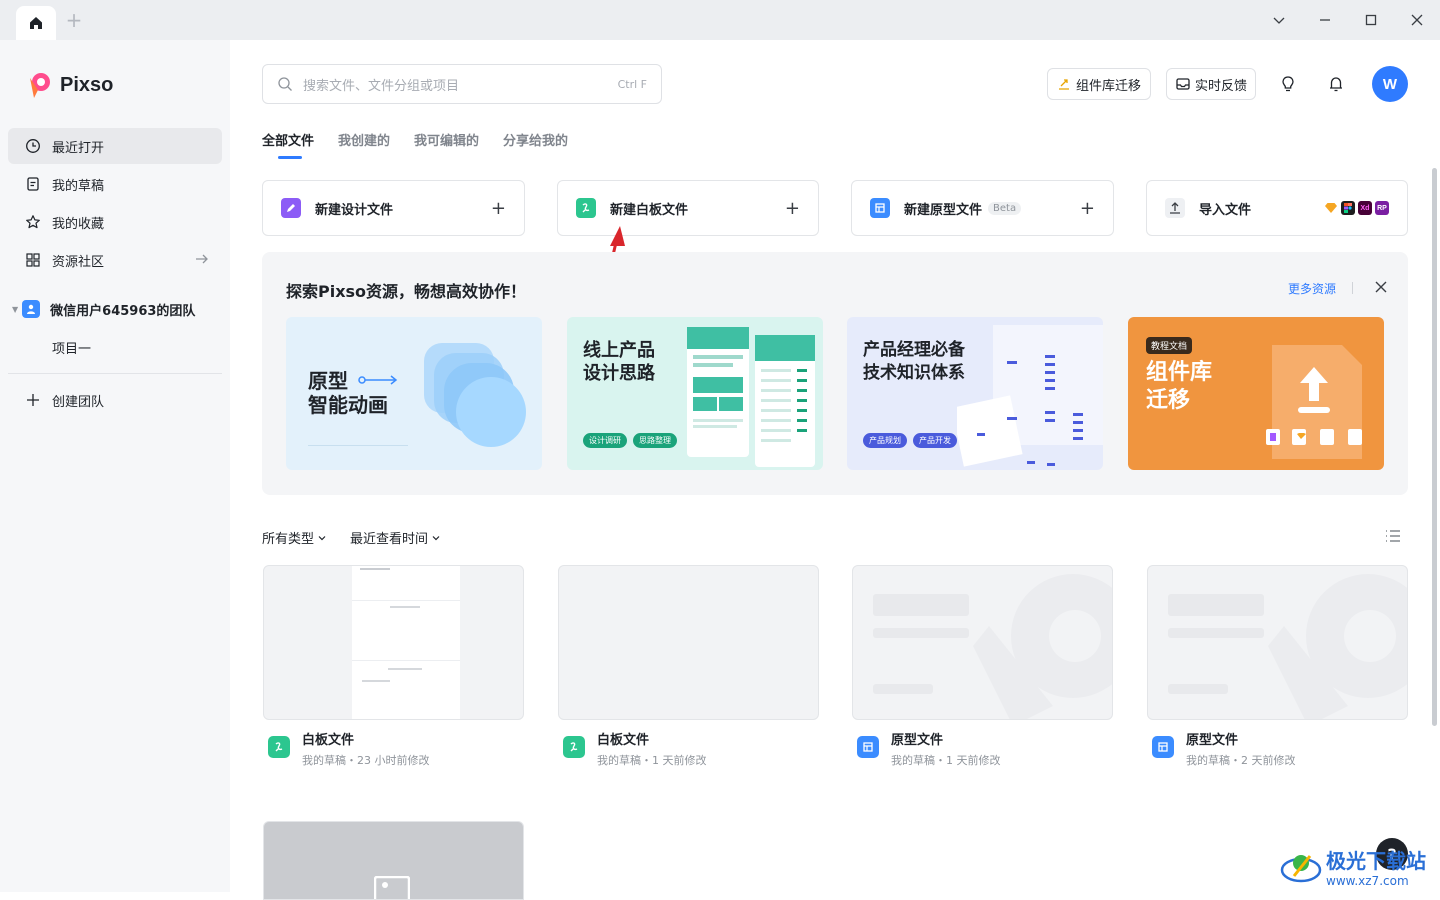 This screenshot has width=1440, height=900. What do you see at coordinates (78, 148) in the screenshot?
I see `sidebar-item-label: 最近打开` at bounding box center [78, 148].